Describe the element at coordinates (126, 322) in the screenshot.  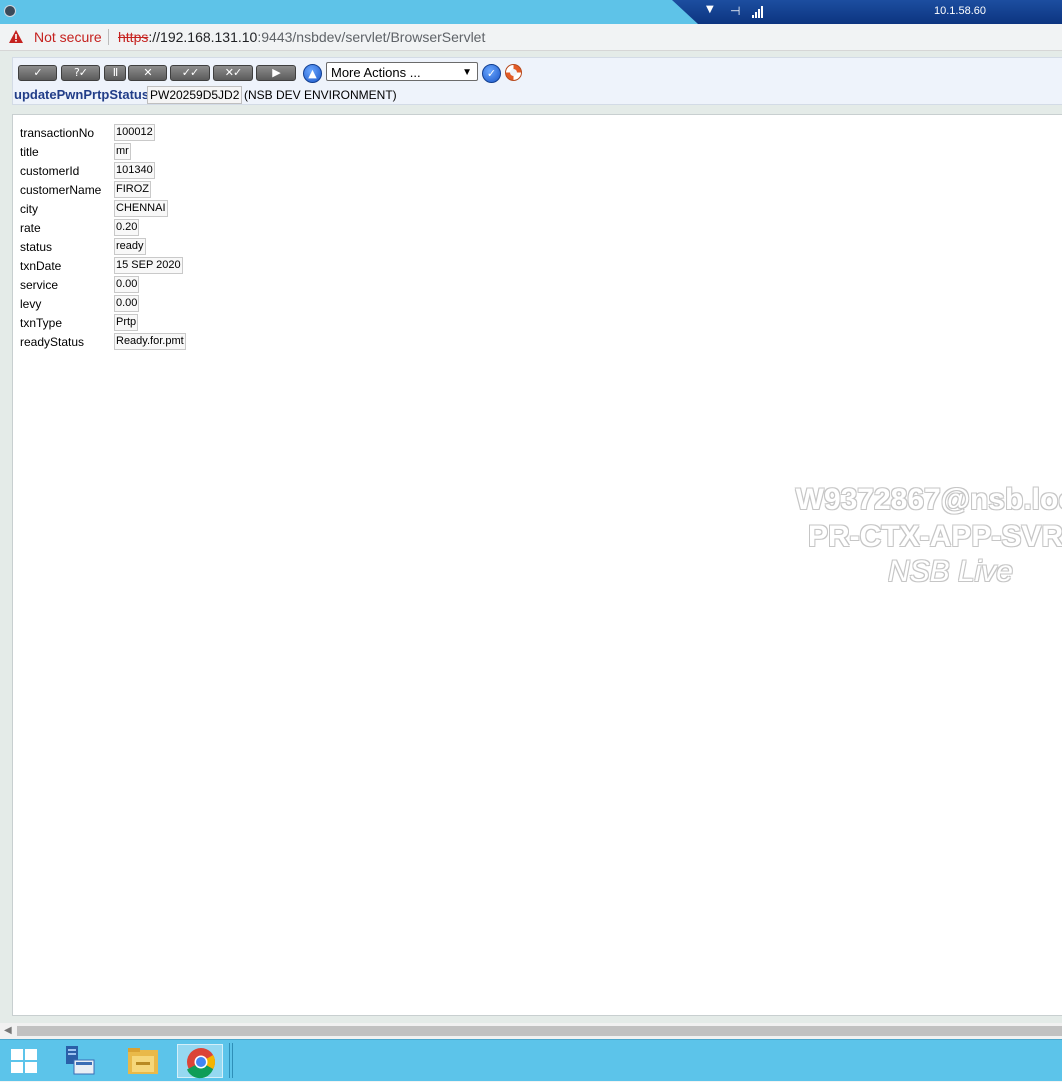
I see `field-value: Prtp` at that location.